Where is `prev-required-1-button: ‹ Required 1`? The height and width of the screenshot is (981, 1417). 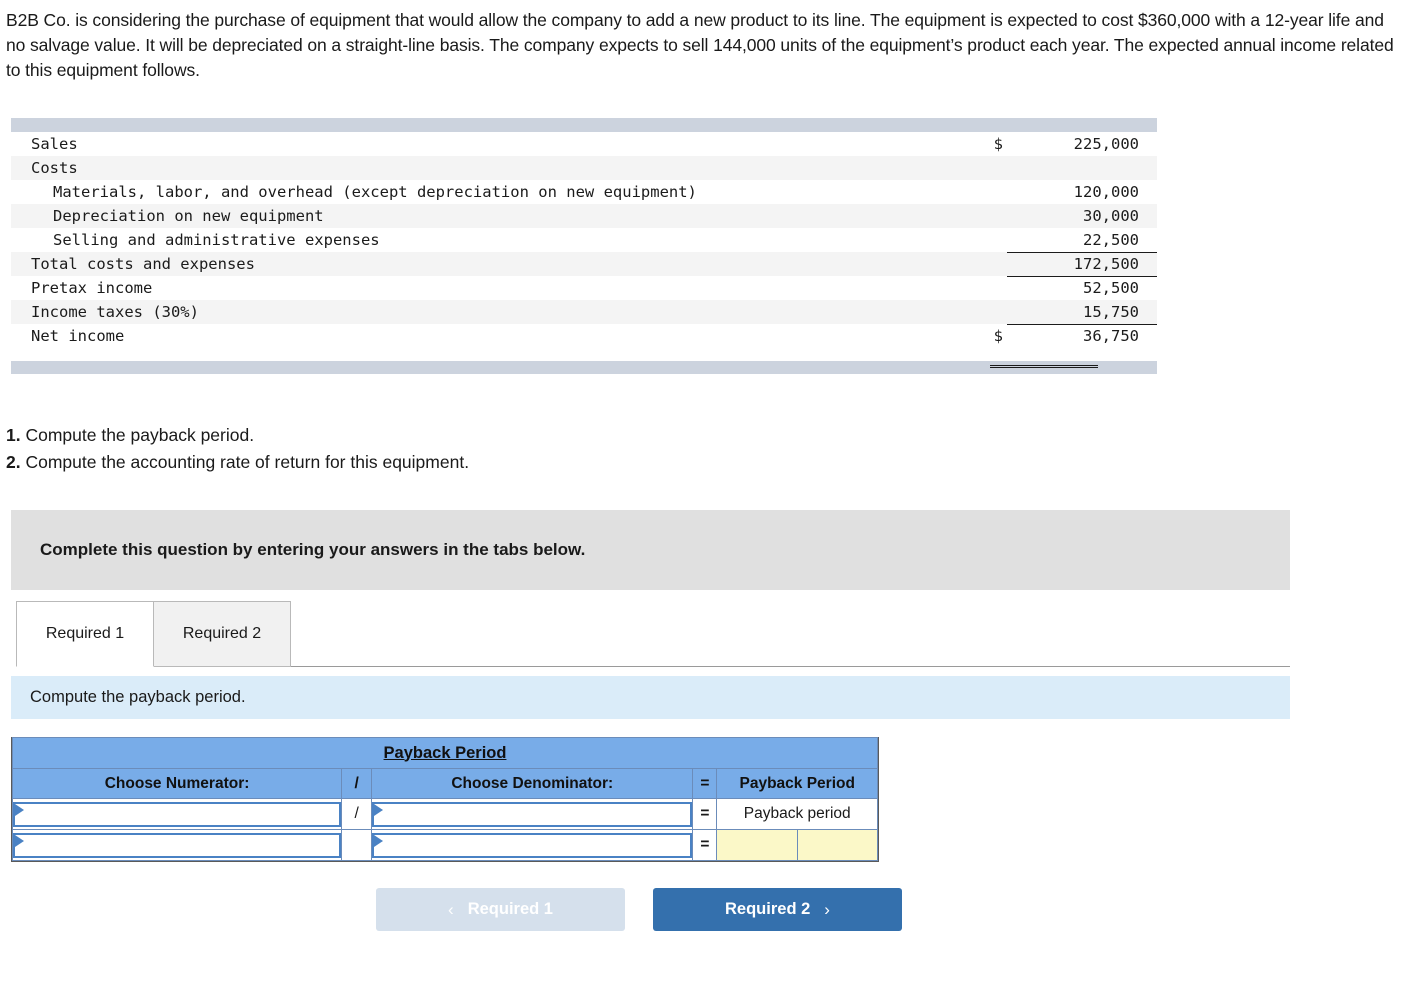
prev-required-1-button: ‹ Required 1 is located at coordinates (500, 909).